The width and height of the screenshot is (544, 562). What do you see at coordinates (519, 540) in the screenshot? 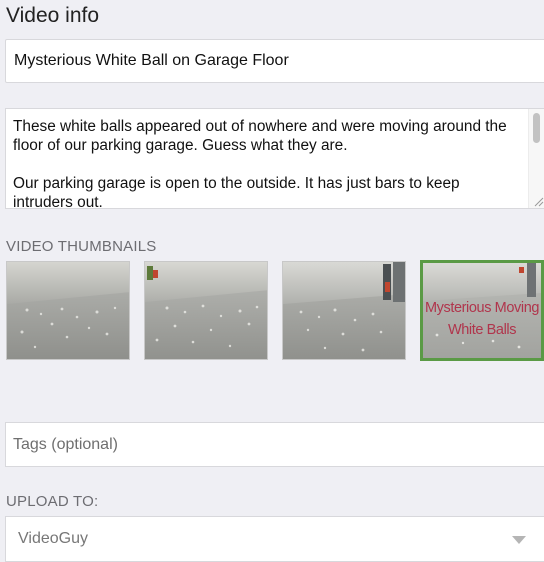
I see `chevron-down-icon` at bounding box center [519, 540].